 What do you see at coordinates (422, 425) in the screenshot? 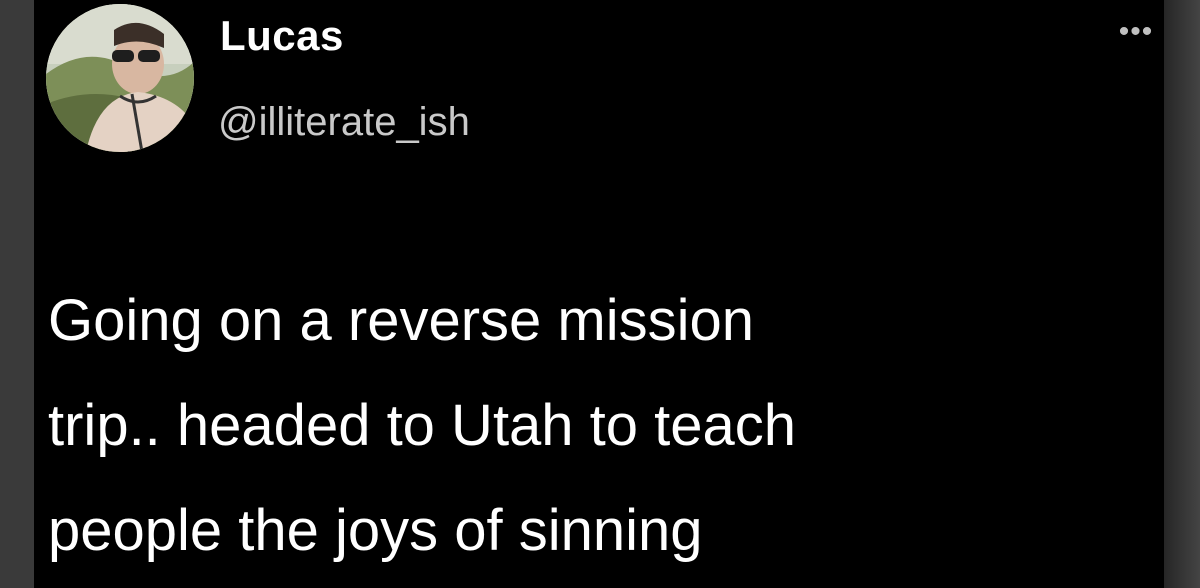
I see `tweet-text-line: trip.. headed to Utah to teach` at bounding box center [422, 425].